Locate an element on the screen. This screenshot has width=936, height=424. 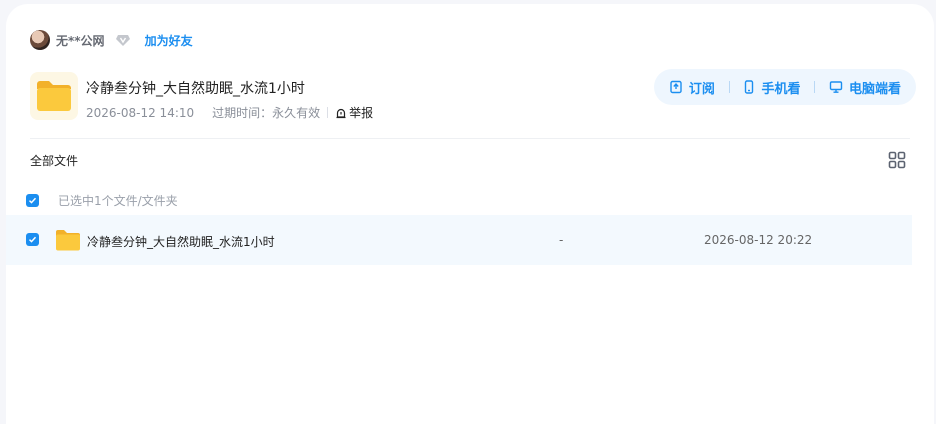
selection-summary: 已选中1个文件/文件夹 is located at coordinates (118, 200).